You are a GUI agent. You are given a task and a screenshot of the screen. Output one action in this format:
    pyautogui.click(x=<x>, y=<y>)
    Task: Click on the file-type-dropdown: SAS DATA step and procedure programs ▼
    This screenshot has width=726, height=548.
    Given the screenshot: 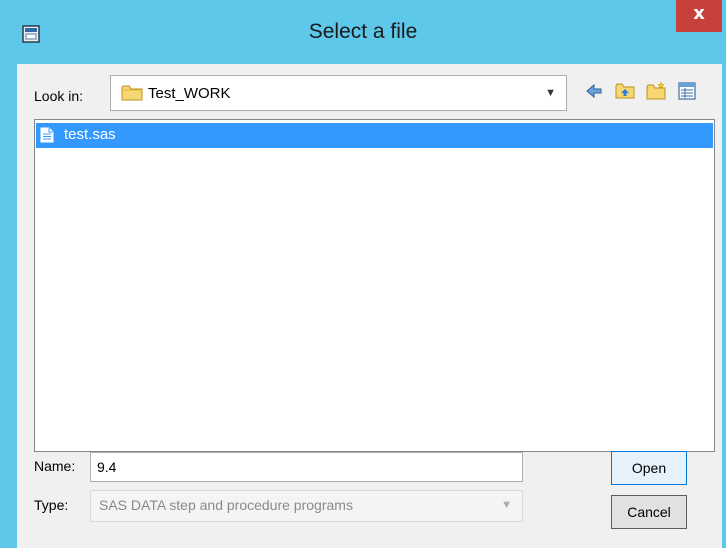 What is the action you would take?
    pyautogui.click(x=306, y=506)
    